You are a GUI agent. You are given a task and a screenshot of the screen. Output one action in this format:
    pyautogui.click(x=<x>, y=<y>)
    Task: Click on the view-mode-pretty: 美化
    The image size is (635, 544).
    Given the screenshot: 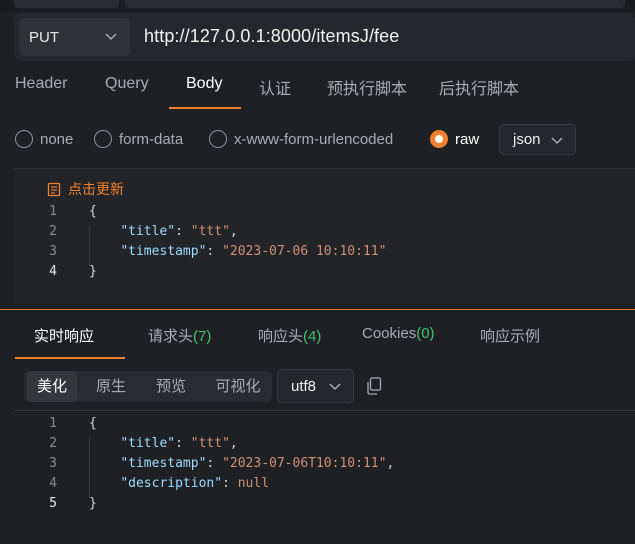 What is the action you would take?
    pyautogui.click(x=52, y=386)
    